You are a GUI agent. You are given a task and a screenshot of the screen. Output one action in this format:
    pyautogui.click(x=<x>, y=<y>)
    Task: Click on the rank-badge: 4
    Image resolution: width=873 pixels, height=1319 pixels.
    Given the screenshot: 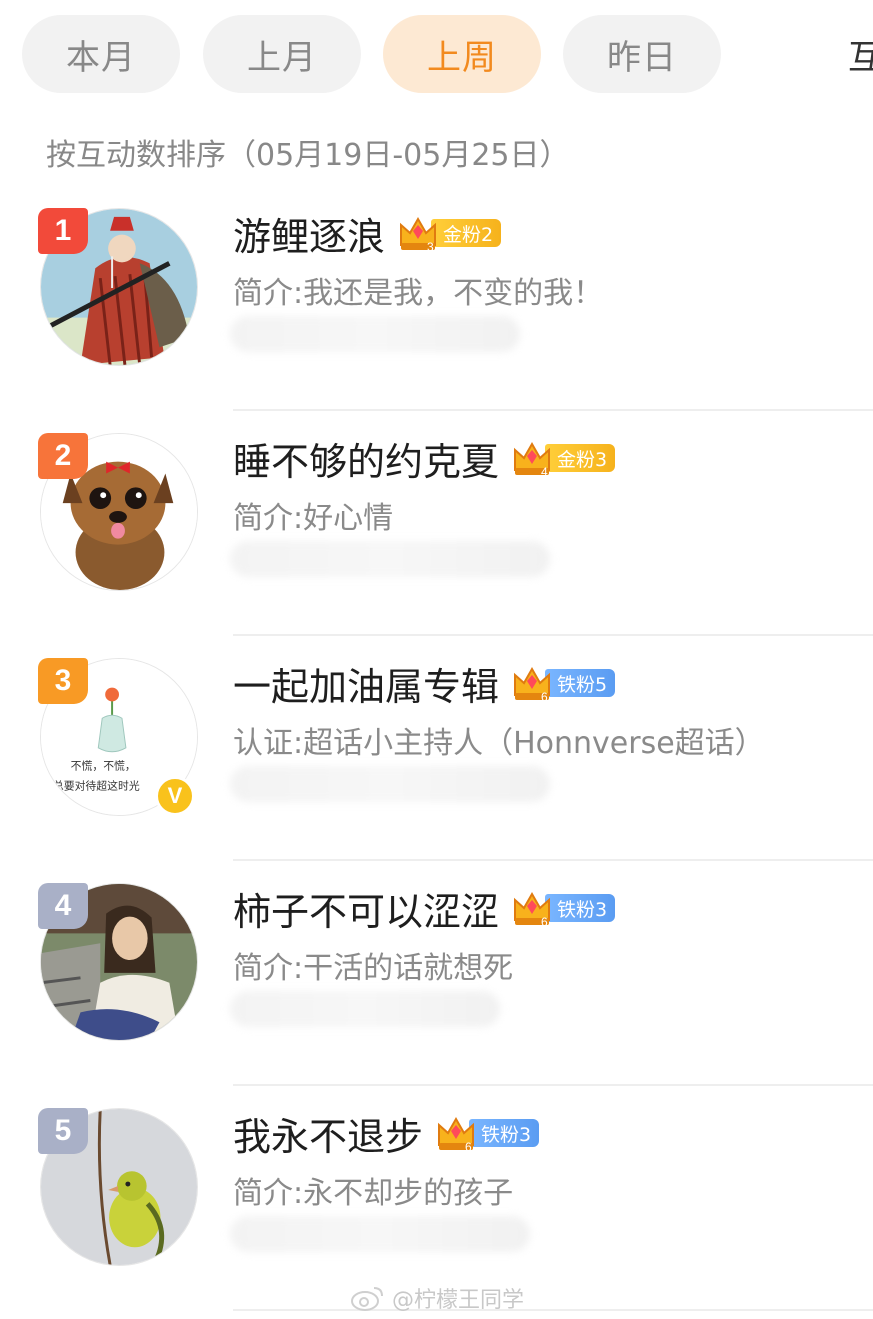 What is the action you would take?
    pyautogui.click(x=63, y=906)
    